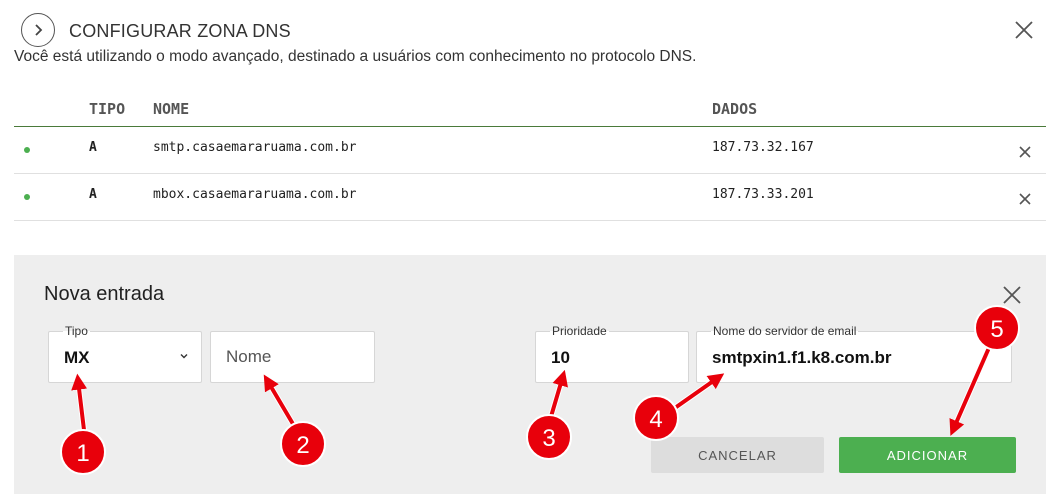  I want to click on prioridade-value: 10, so click(560, 357).